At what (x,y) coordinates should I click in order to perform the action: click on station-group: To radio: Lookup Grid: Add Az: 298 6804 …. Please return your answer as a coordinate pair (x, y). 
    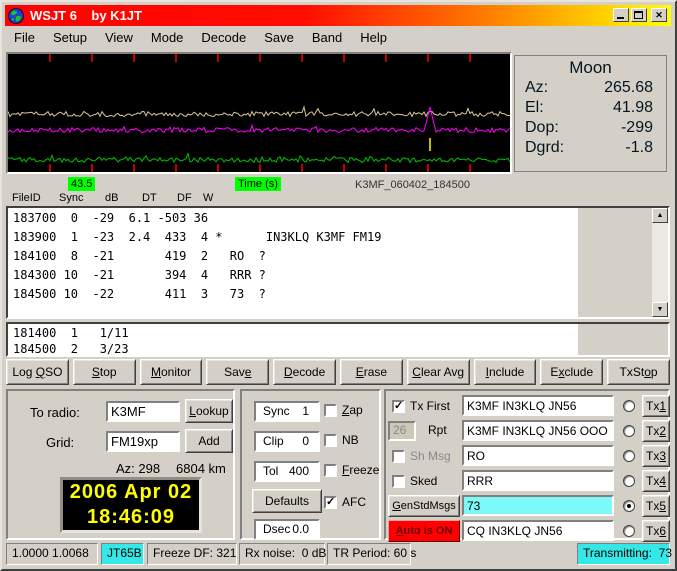
    Looking at the image, I should click on (120, 464).